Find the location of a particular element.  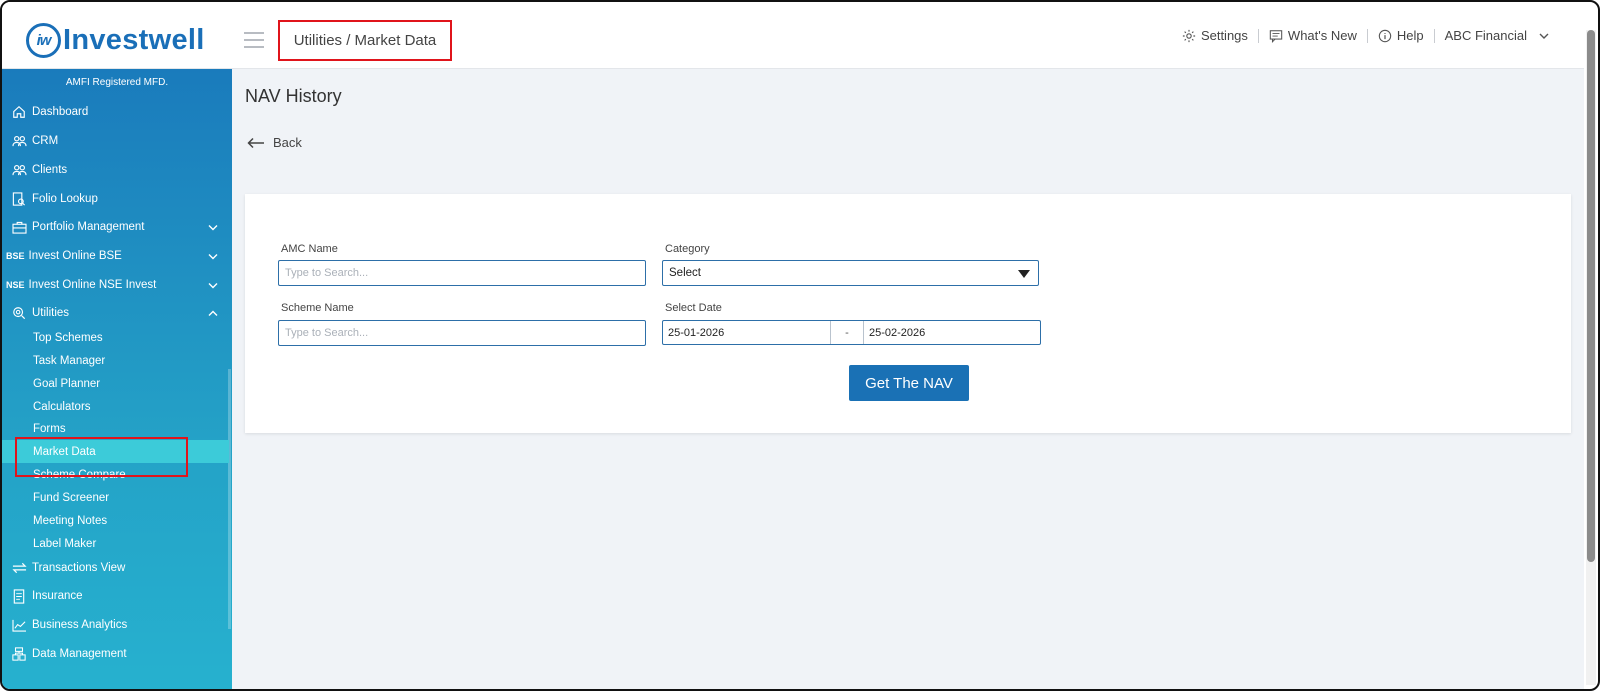

sidebar-item-transactions-view: Transactions View is located at coordinates (117, 568).